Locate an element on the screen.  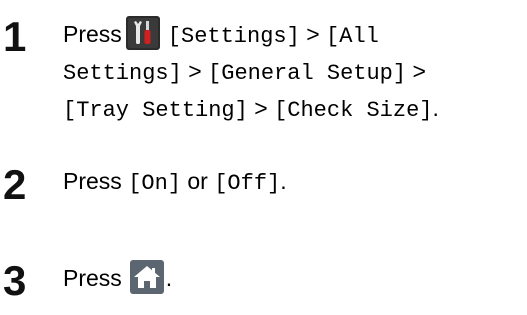
menu-all-settings-part: [All is located at coordinates (352, 36).